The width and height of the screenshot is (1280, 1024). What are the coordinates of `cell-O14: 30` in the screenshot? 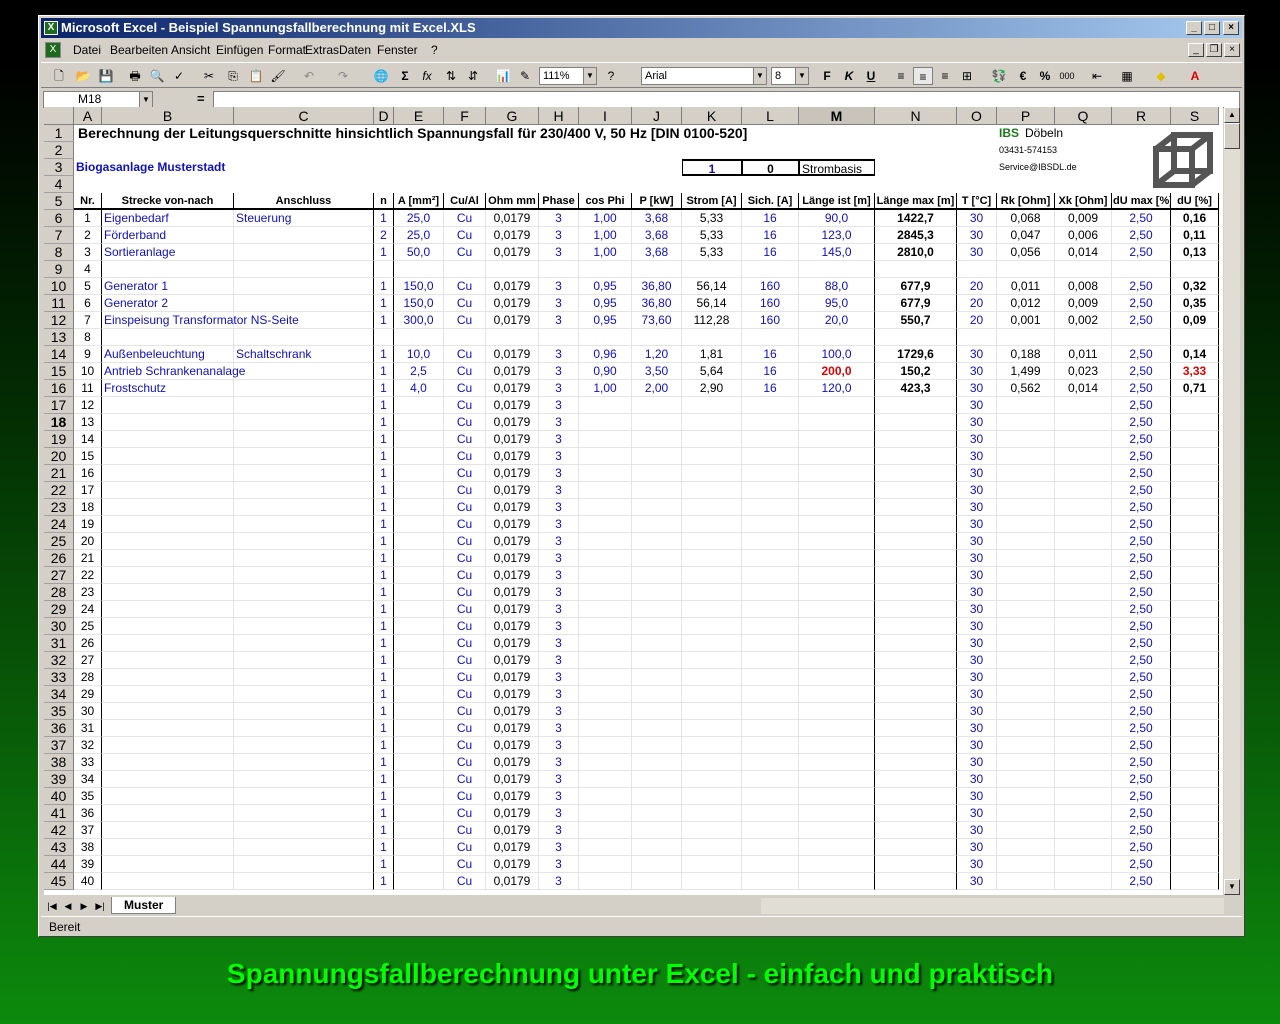 It's located at (977, 354).